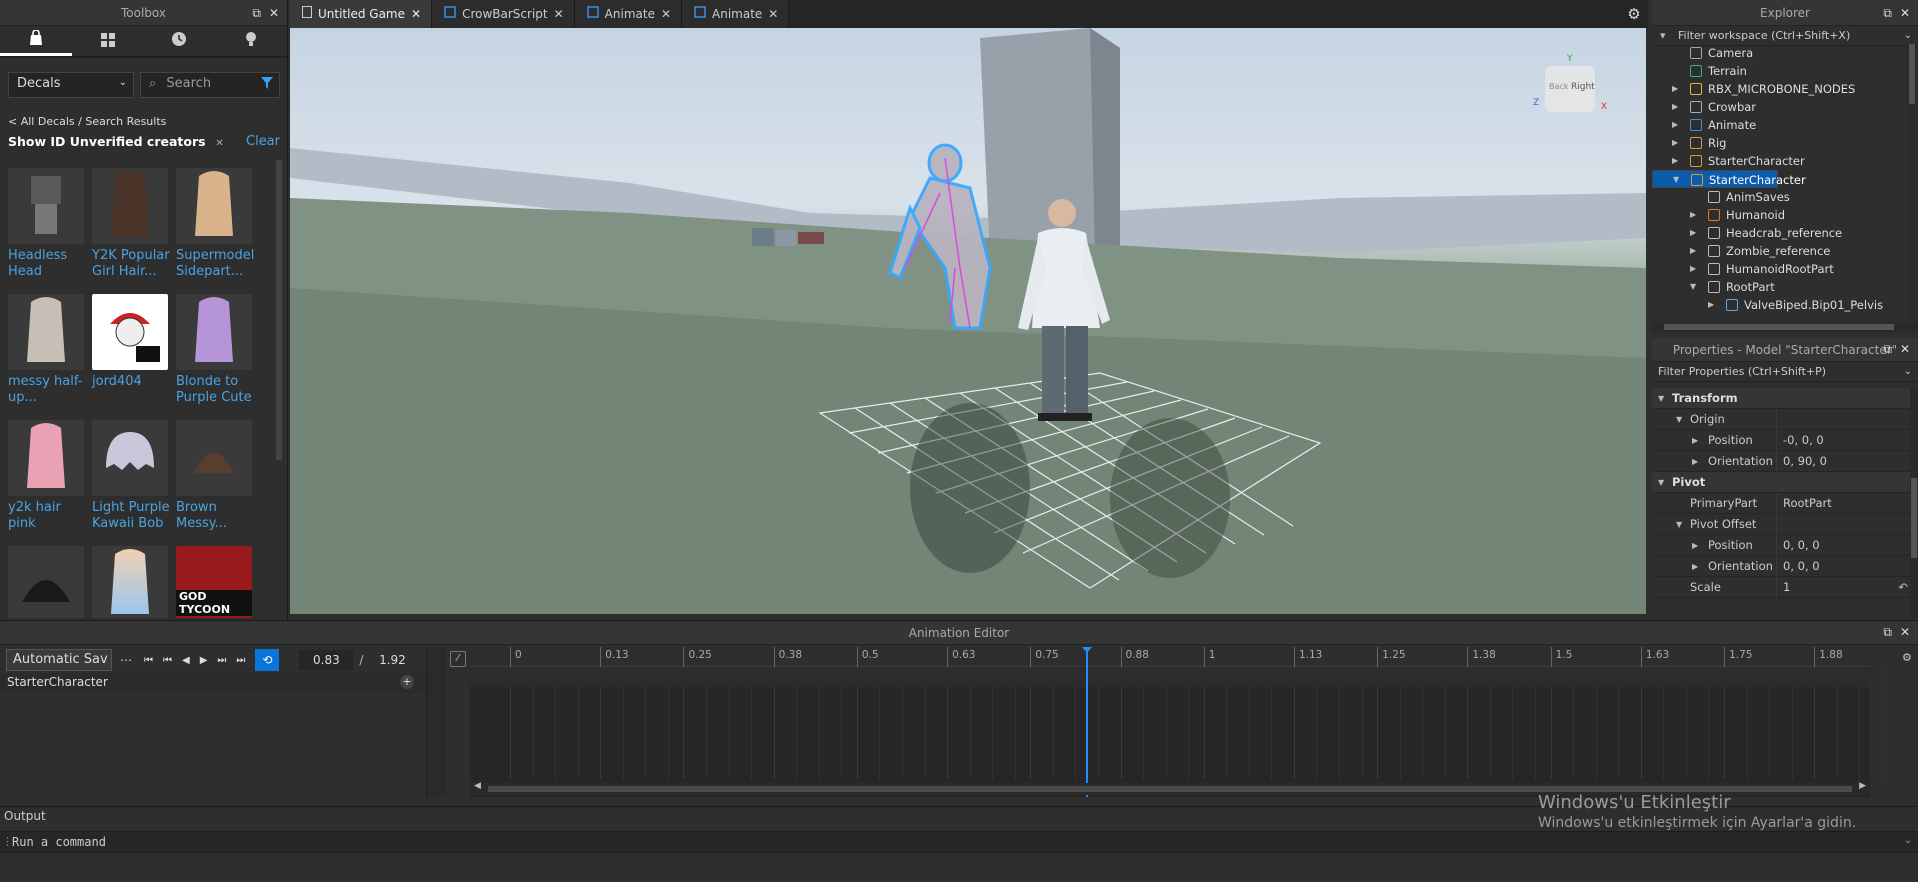 This screenshot has height=882, width=1918. I want to click on tab-marketplace, so click(108, 41).